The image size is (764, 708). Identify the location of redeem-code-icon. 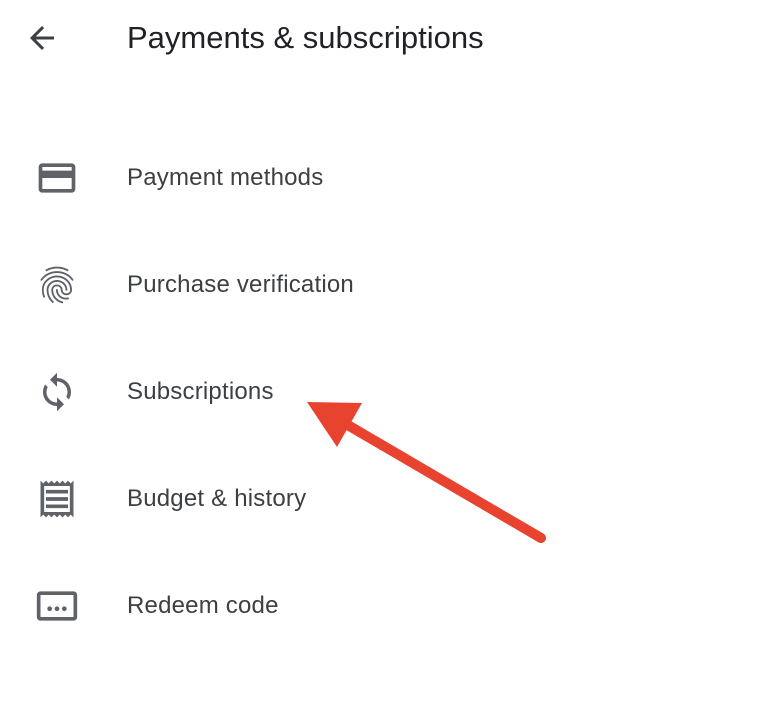
(57, 606).